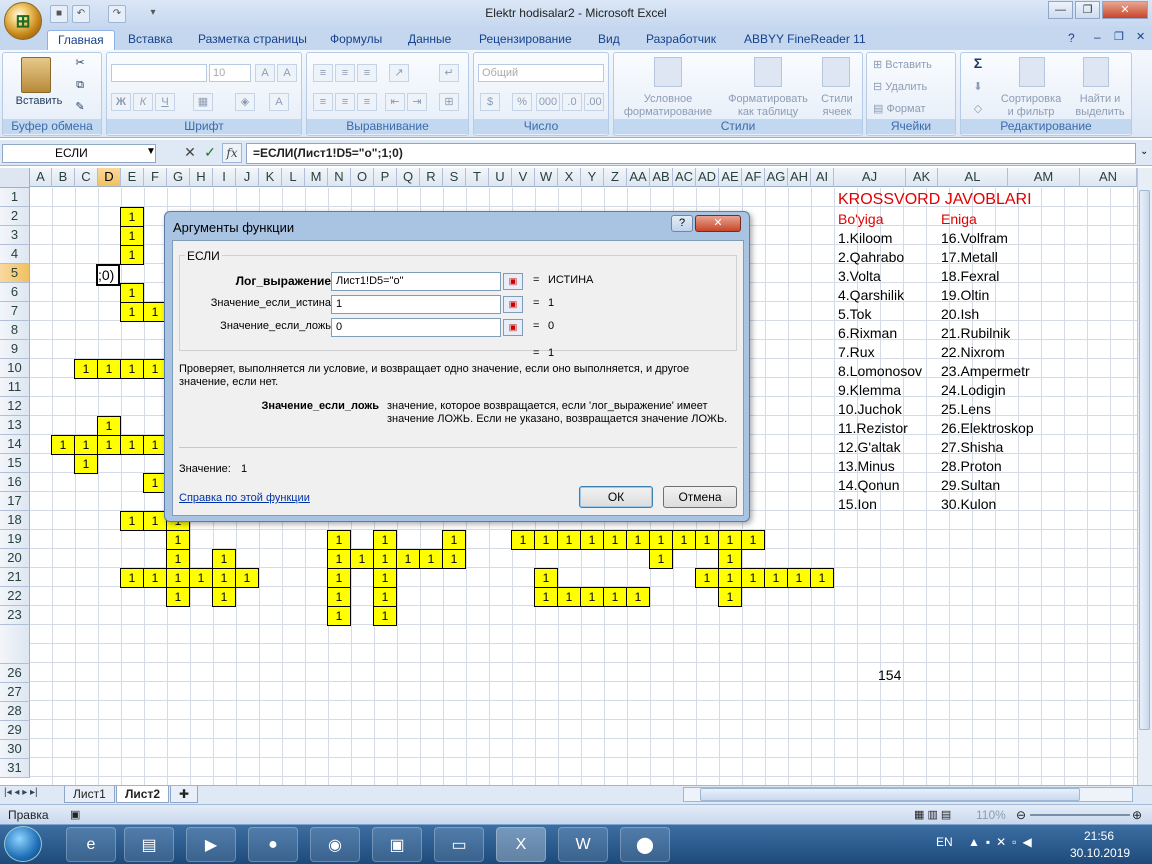 This screenshot has width=1152, height=864. What do you see at coordinates (203, 102) in the screenshot?
I see `borders-icon: ▦` at bounding box center [203, 102].